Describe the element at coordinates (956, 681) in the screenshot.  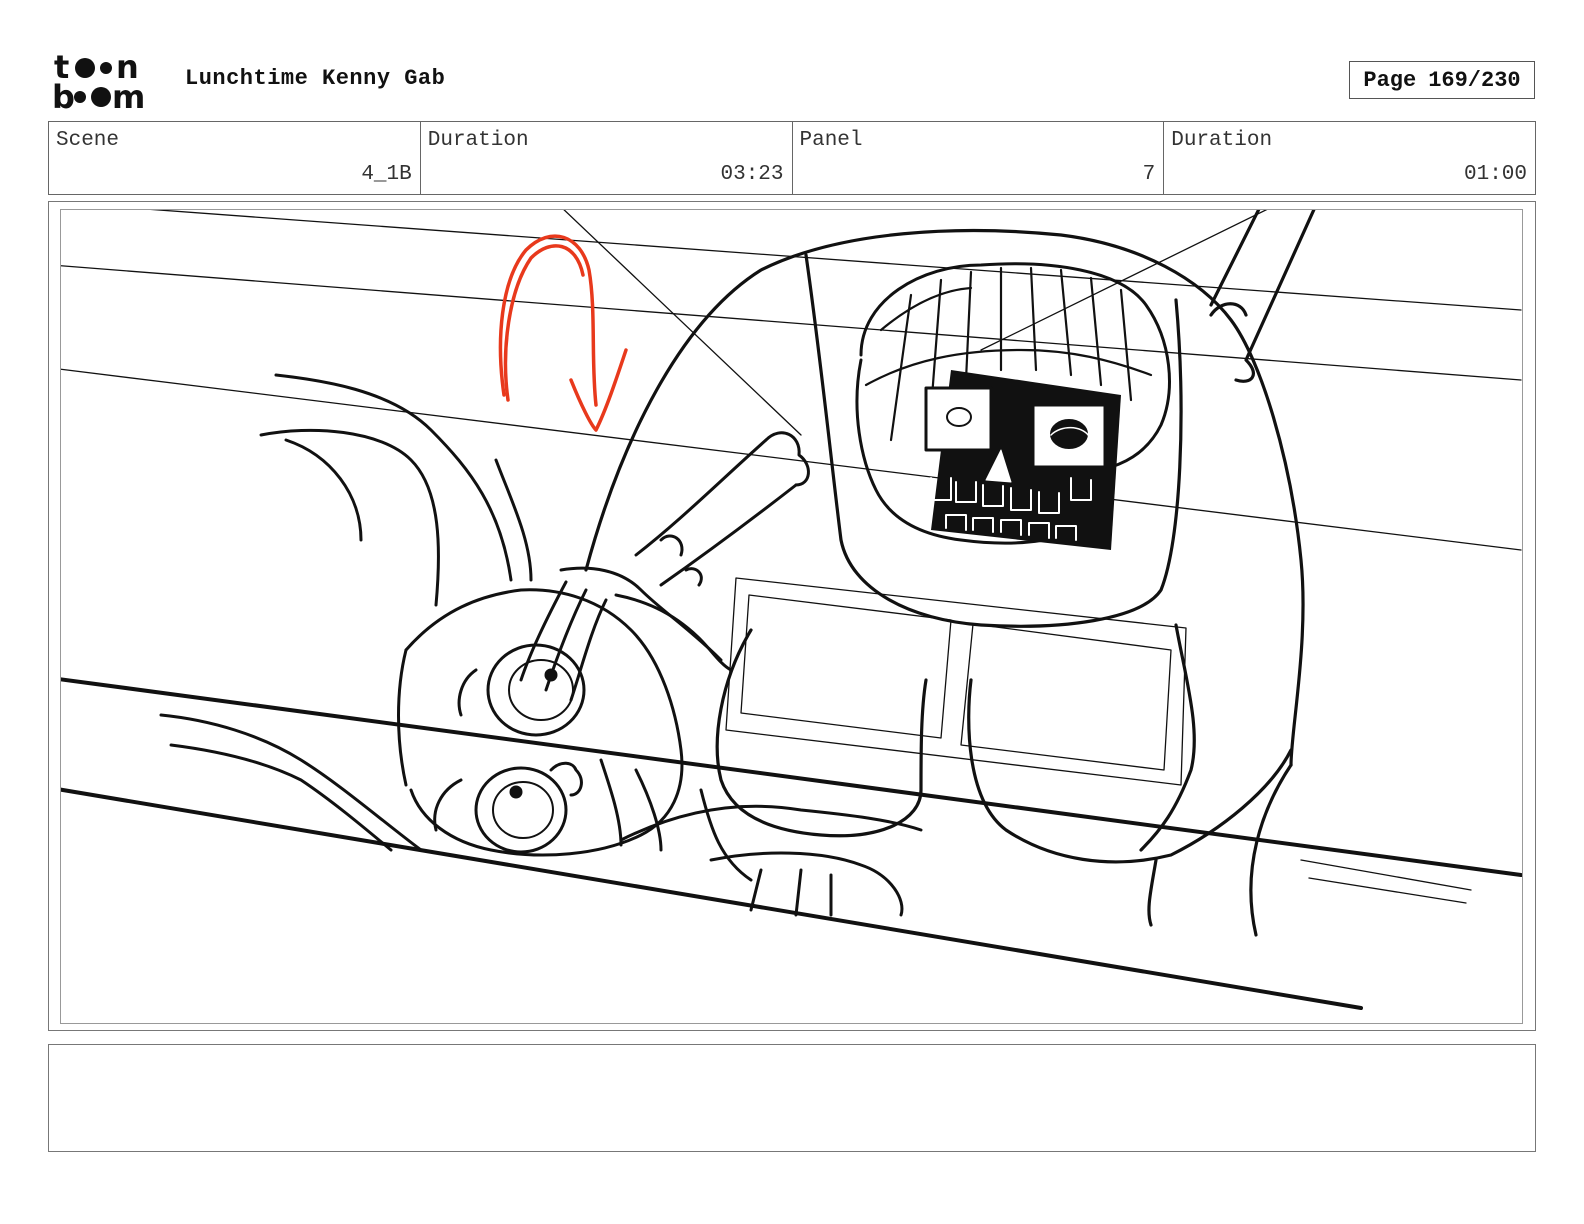
I see `window-panes` at that location.